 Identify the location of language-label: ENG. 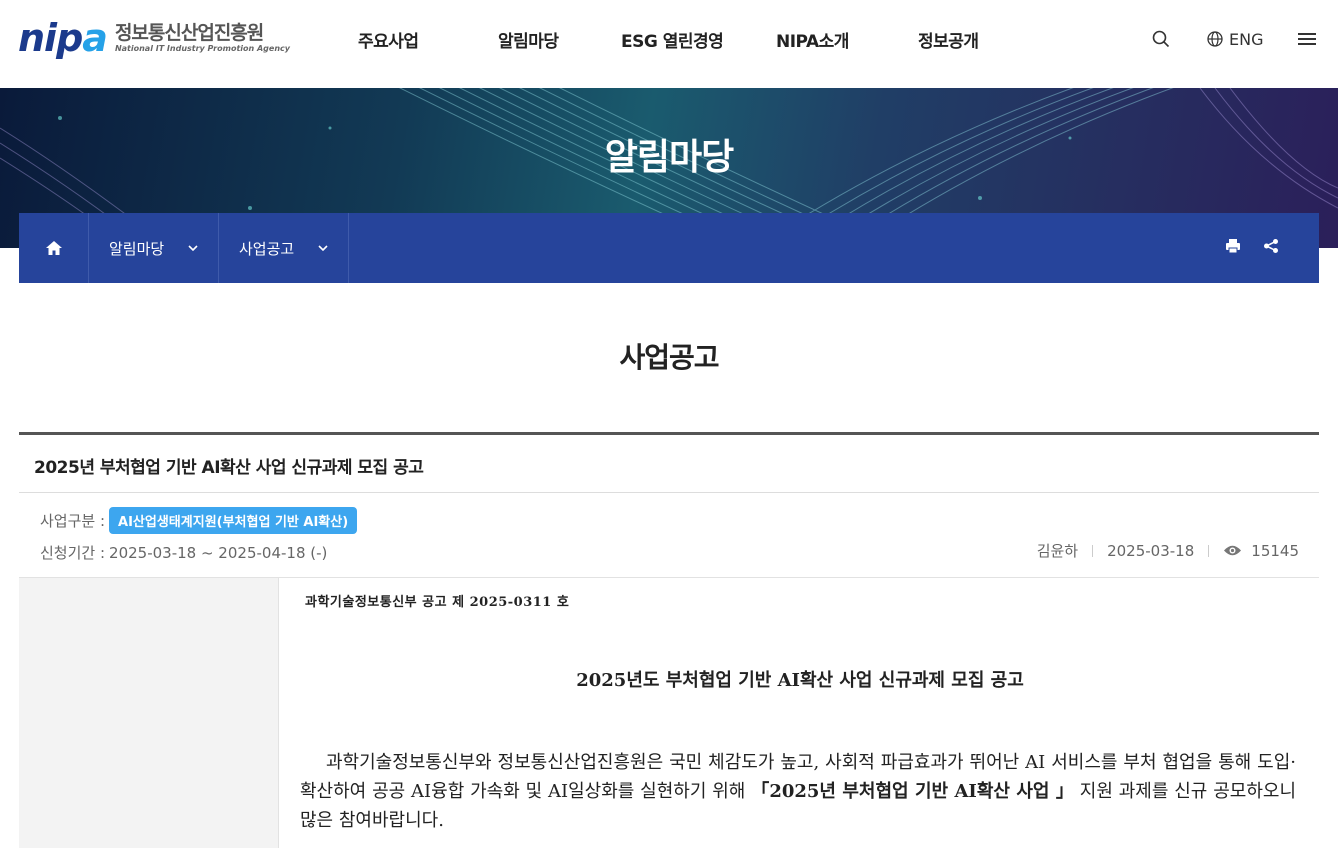
(1246, 39).